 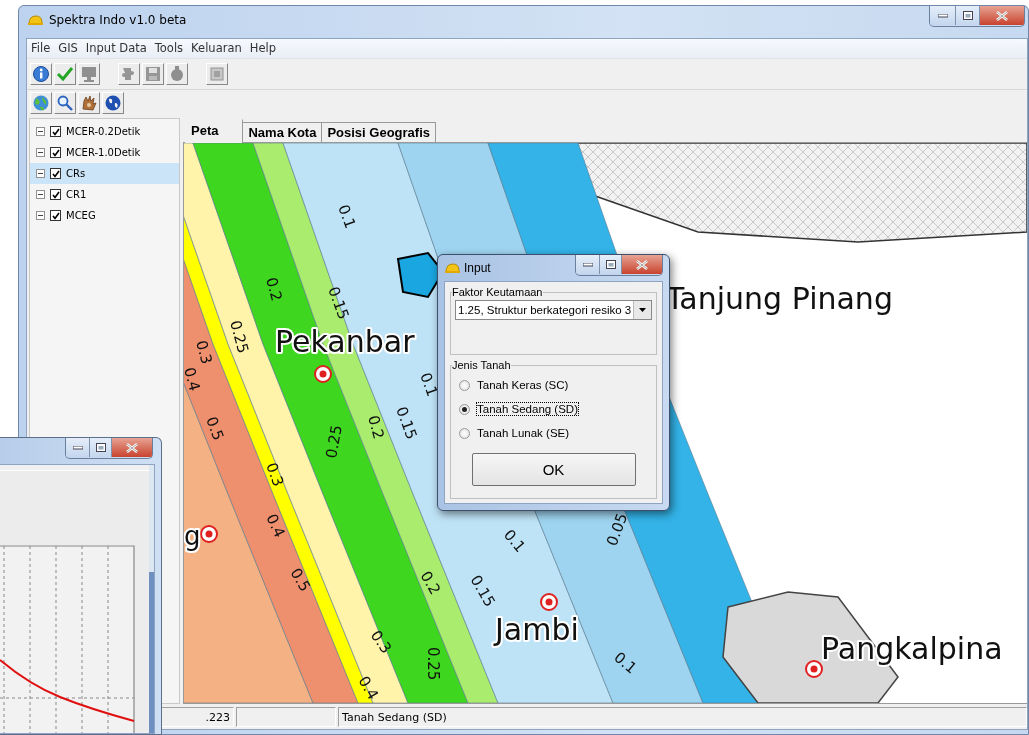 I want to click on save-icon, so click(x=153, y=74).